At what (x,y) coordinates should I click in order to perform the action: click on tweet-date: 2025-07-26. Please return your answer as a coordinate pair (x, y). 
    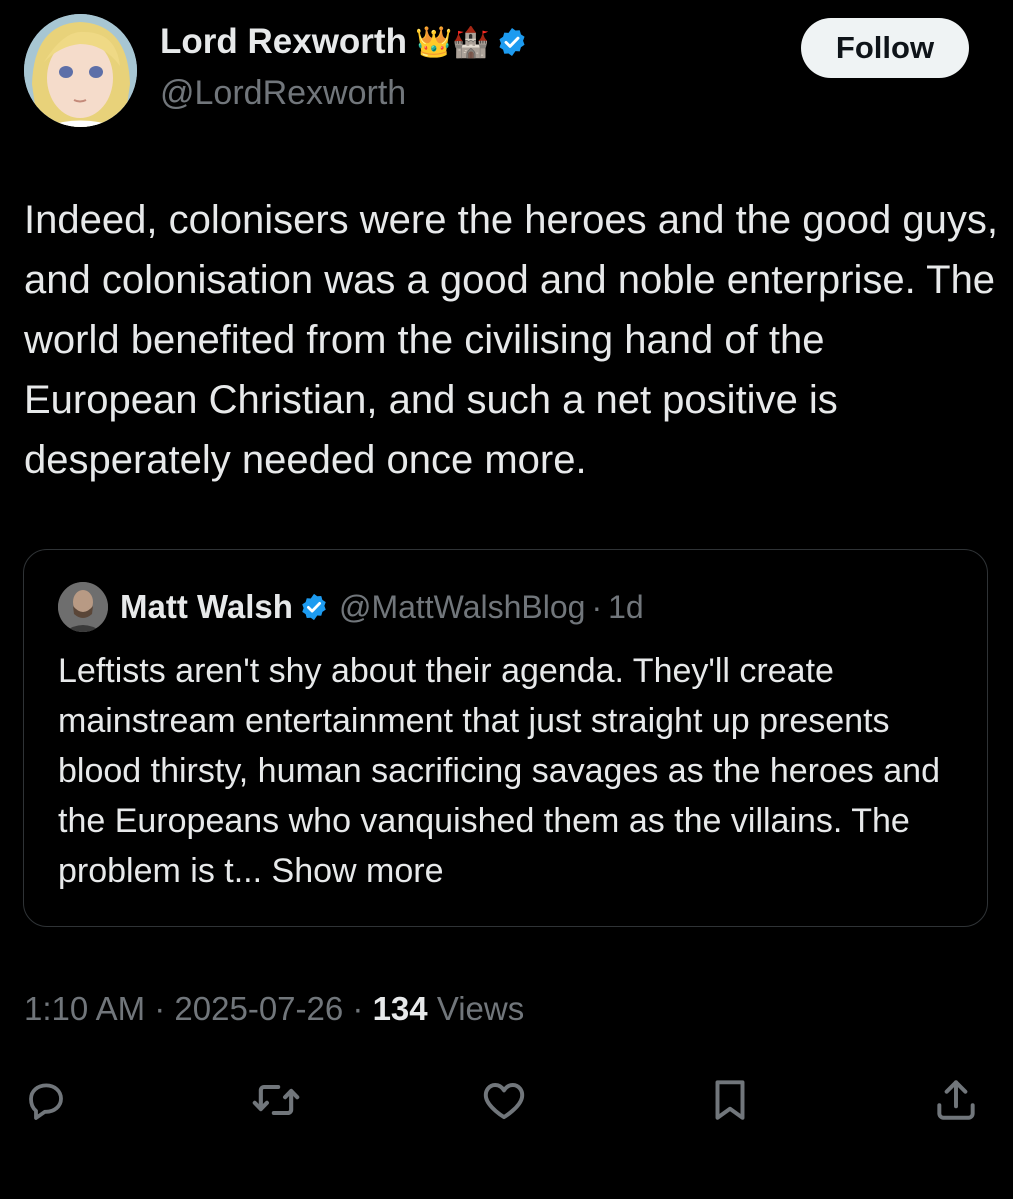
    Looking at the image, I should click on (258, 1008).